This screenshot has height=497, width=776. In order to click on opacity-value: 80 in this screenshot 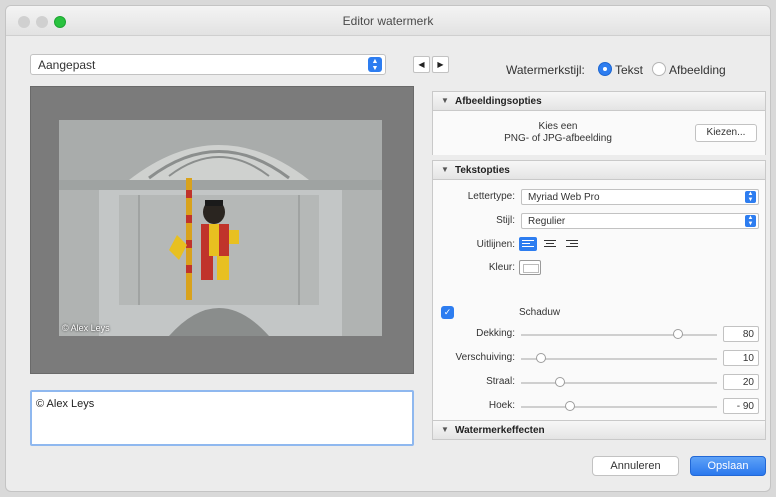, I will do `click(741, 334)`.